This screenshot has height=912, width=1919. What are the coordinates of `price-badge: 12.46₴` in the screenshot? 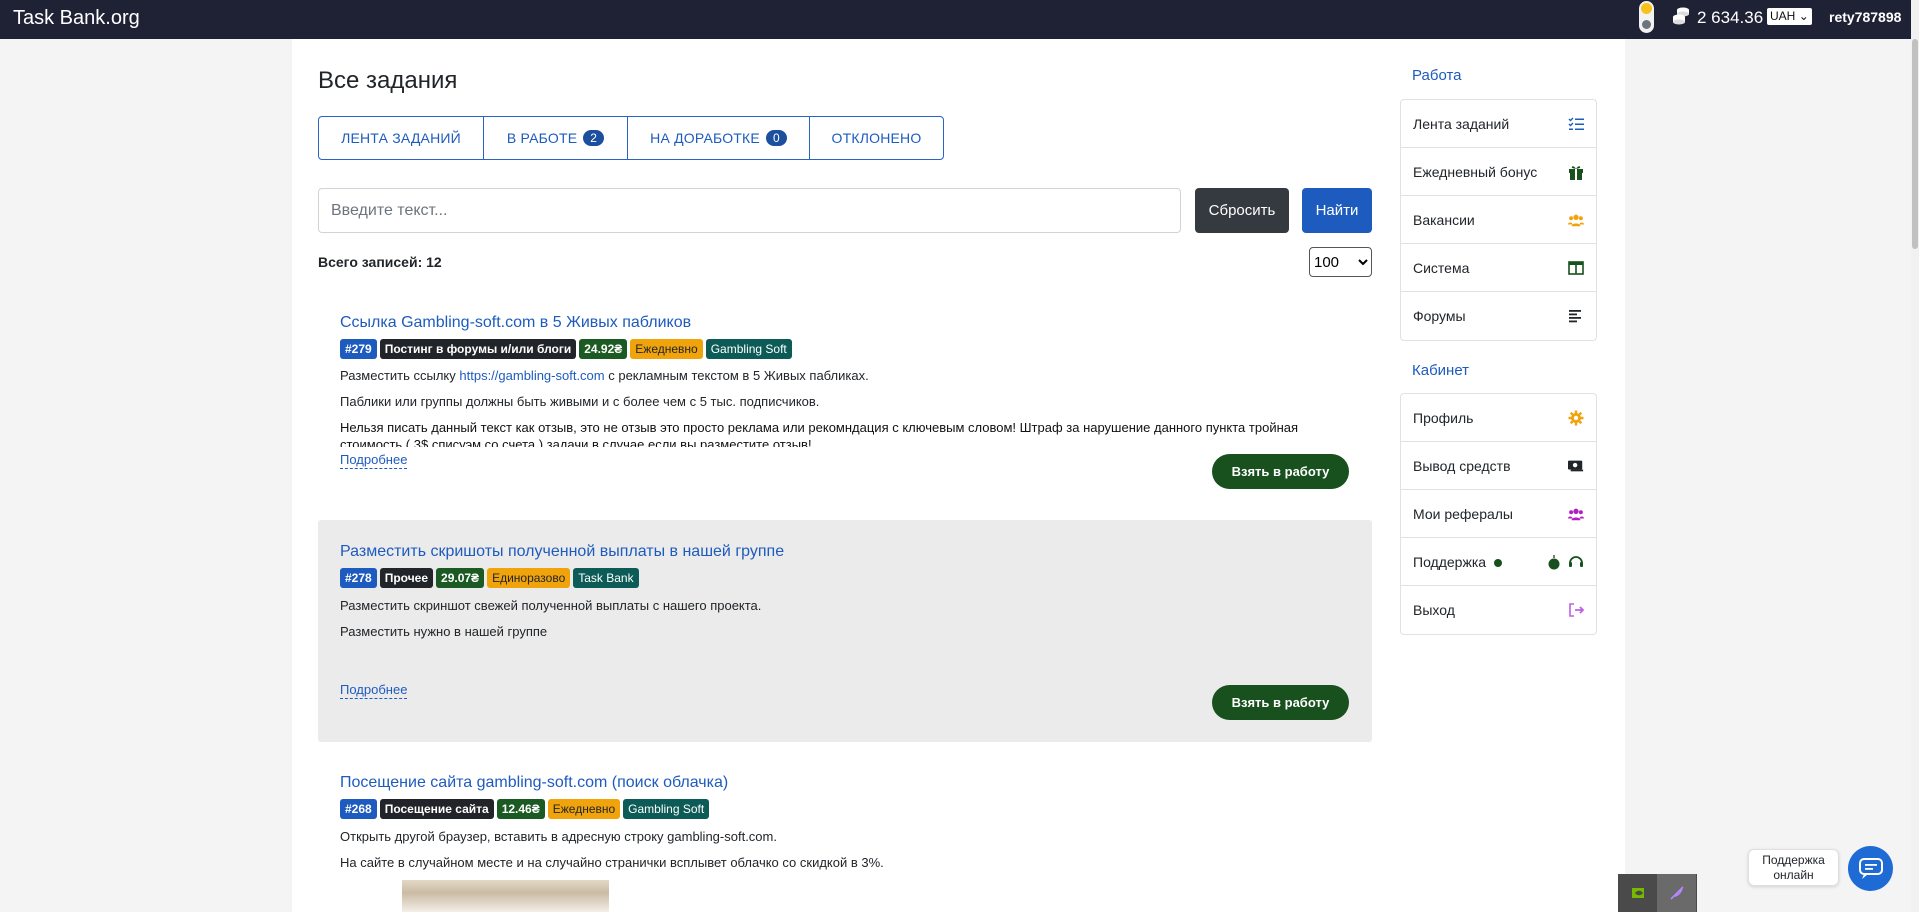 It's located at (520, 809).